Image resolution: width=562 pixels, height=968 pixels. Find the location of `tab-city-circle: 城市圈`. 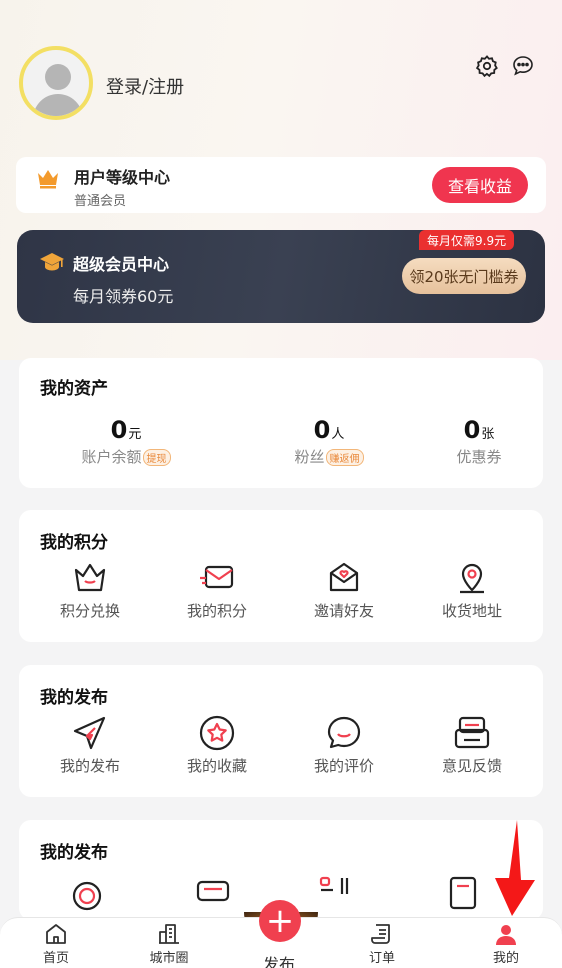

tab-city-circle: 城市圈 is located at coordinates (169, 944).